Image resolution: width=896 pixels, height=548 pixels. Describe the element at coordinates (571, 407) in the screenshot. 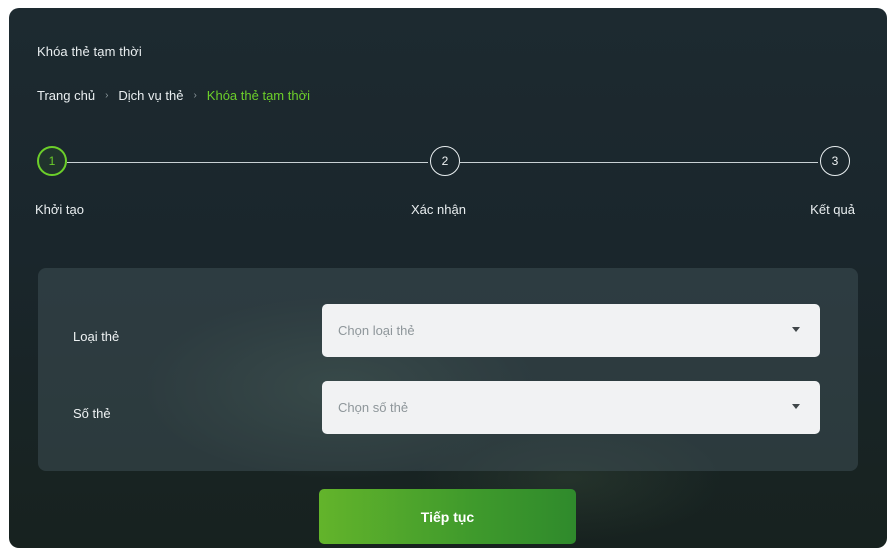

I see `card-number-select: Chọn số thẻ` at that location.